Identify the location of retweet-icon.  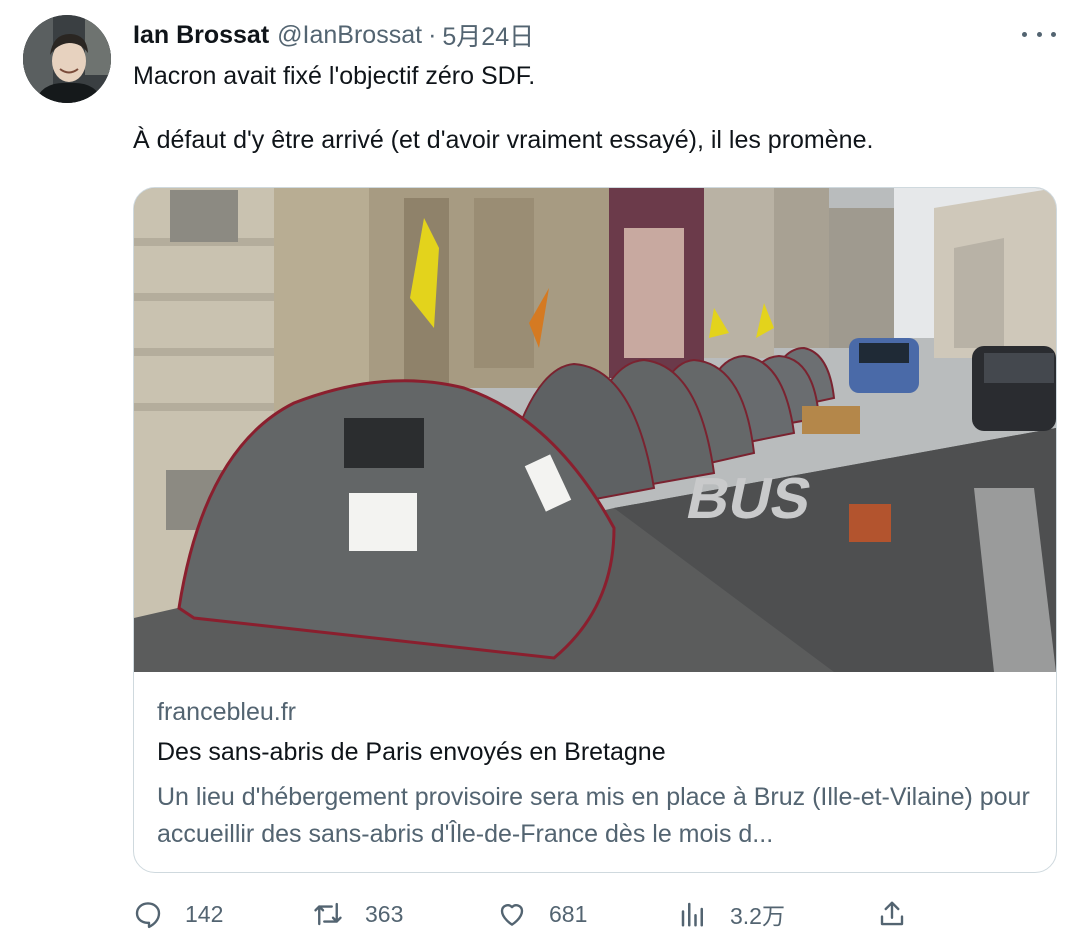
(328, 914).